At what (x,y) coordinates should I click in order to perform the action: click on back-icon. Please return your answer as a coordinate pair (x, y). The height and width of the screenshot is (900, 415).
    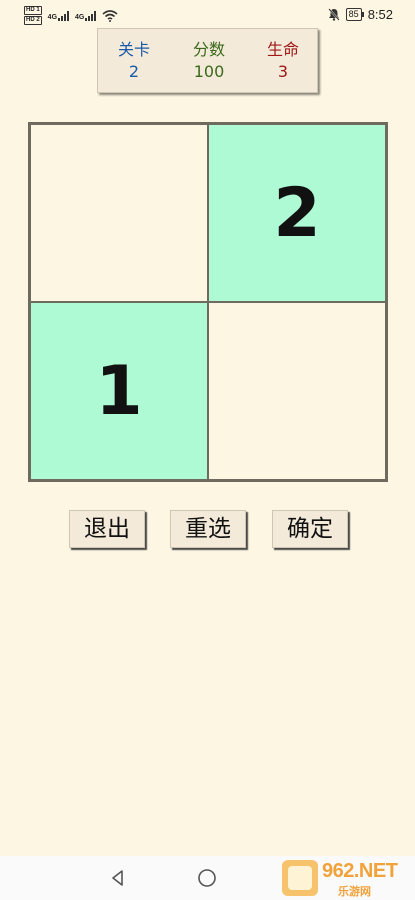
    Looking at the image, I should click on (118, 878).